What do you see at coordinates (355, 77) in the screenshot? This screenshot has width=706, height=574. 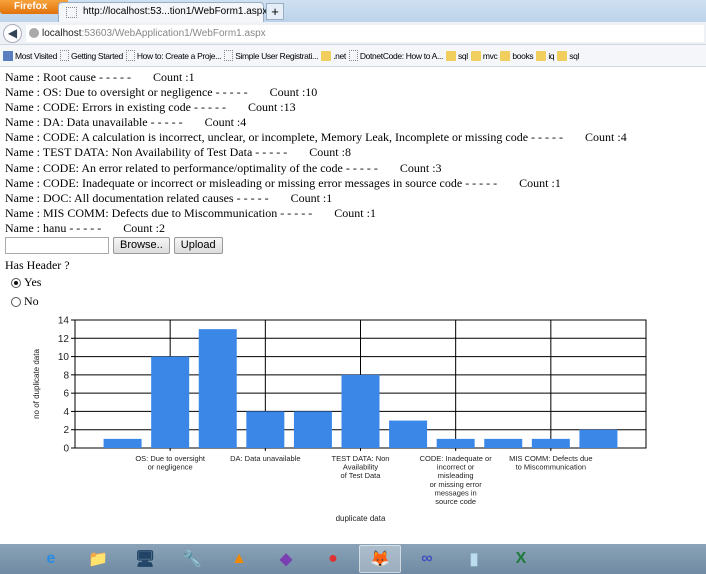 I see `count-row: Name : Root cause - - - - - Count :1` at bounding box center [355, 77].